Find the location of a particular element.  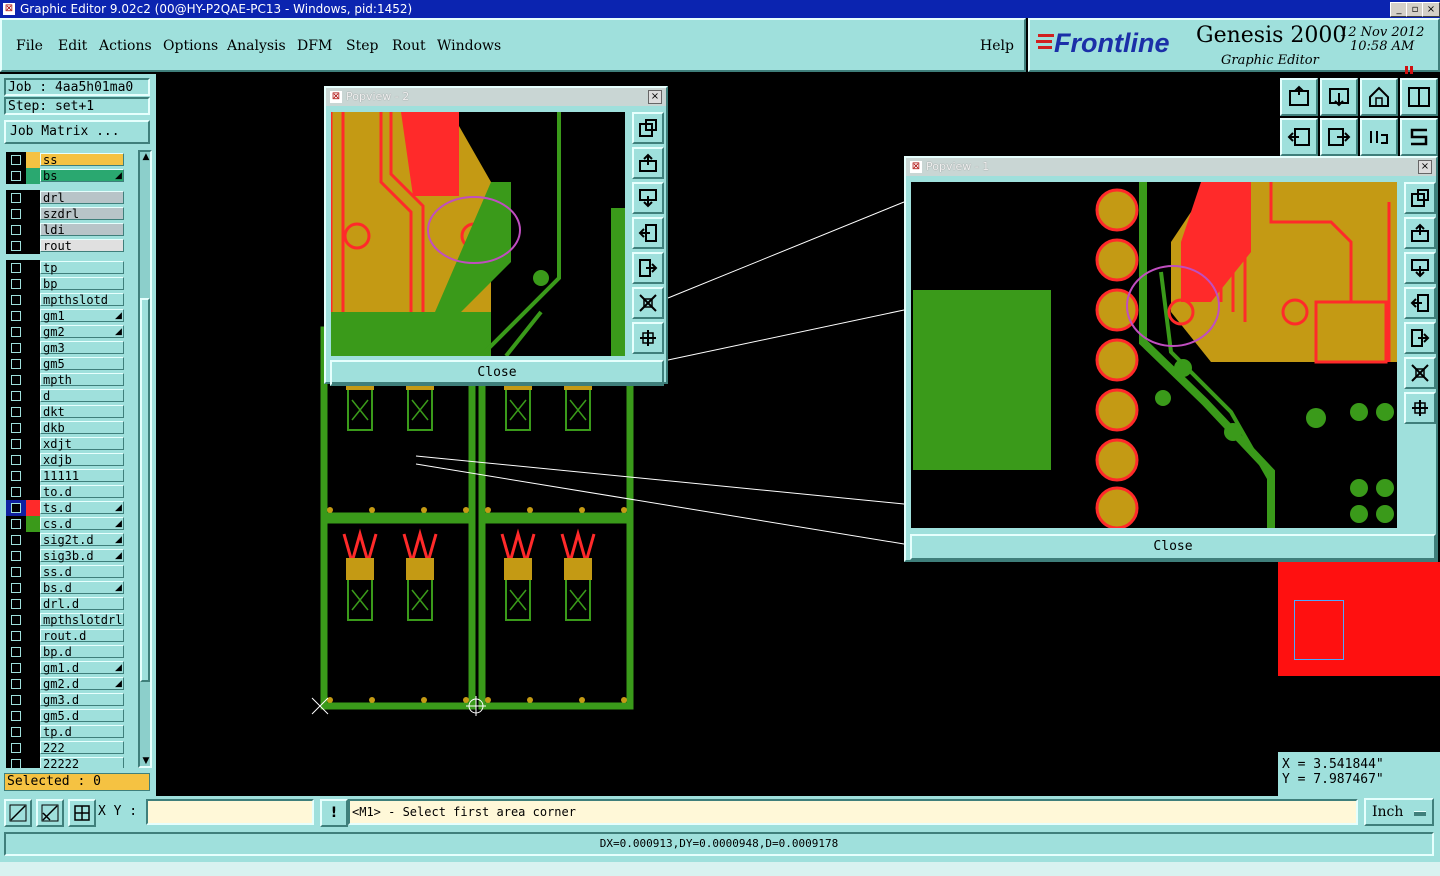

layer-name: ss.d is located at coordinates (82, 572).